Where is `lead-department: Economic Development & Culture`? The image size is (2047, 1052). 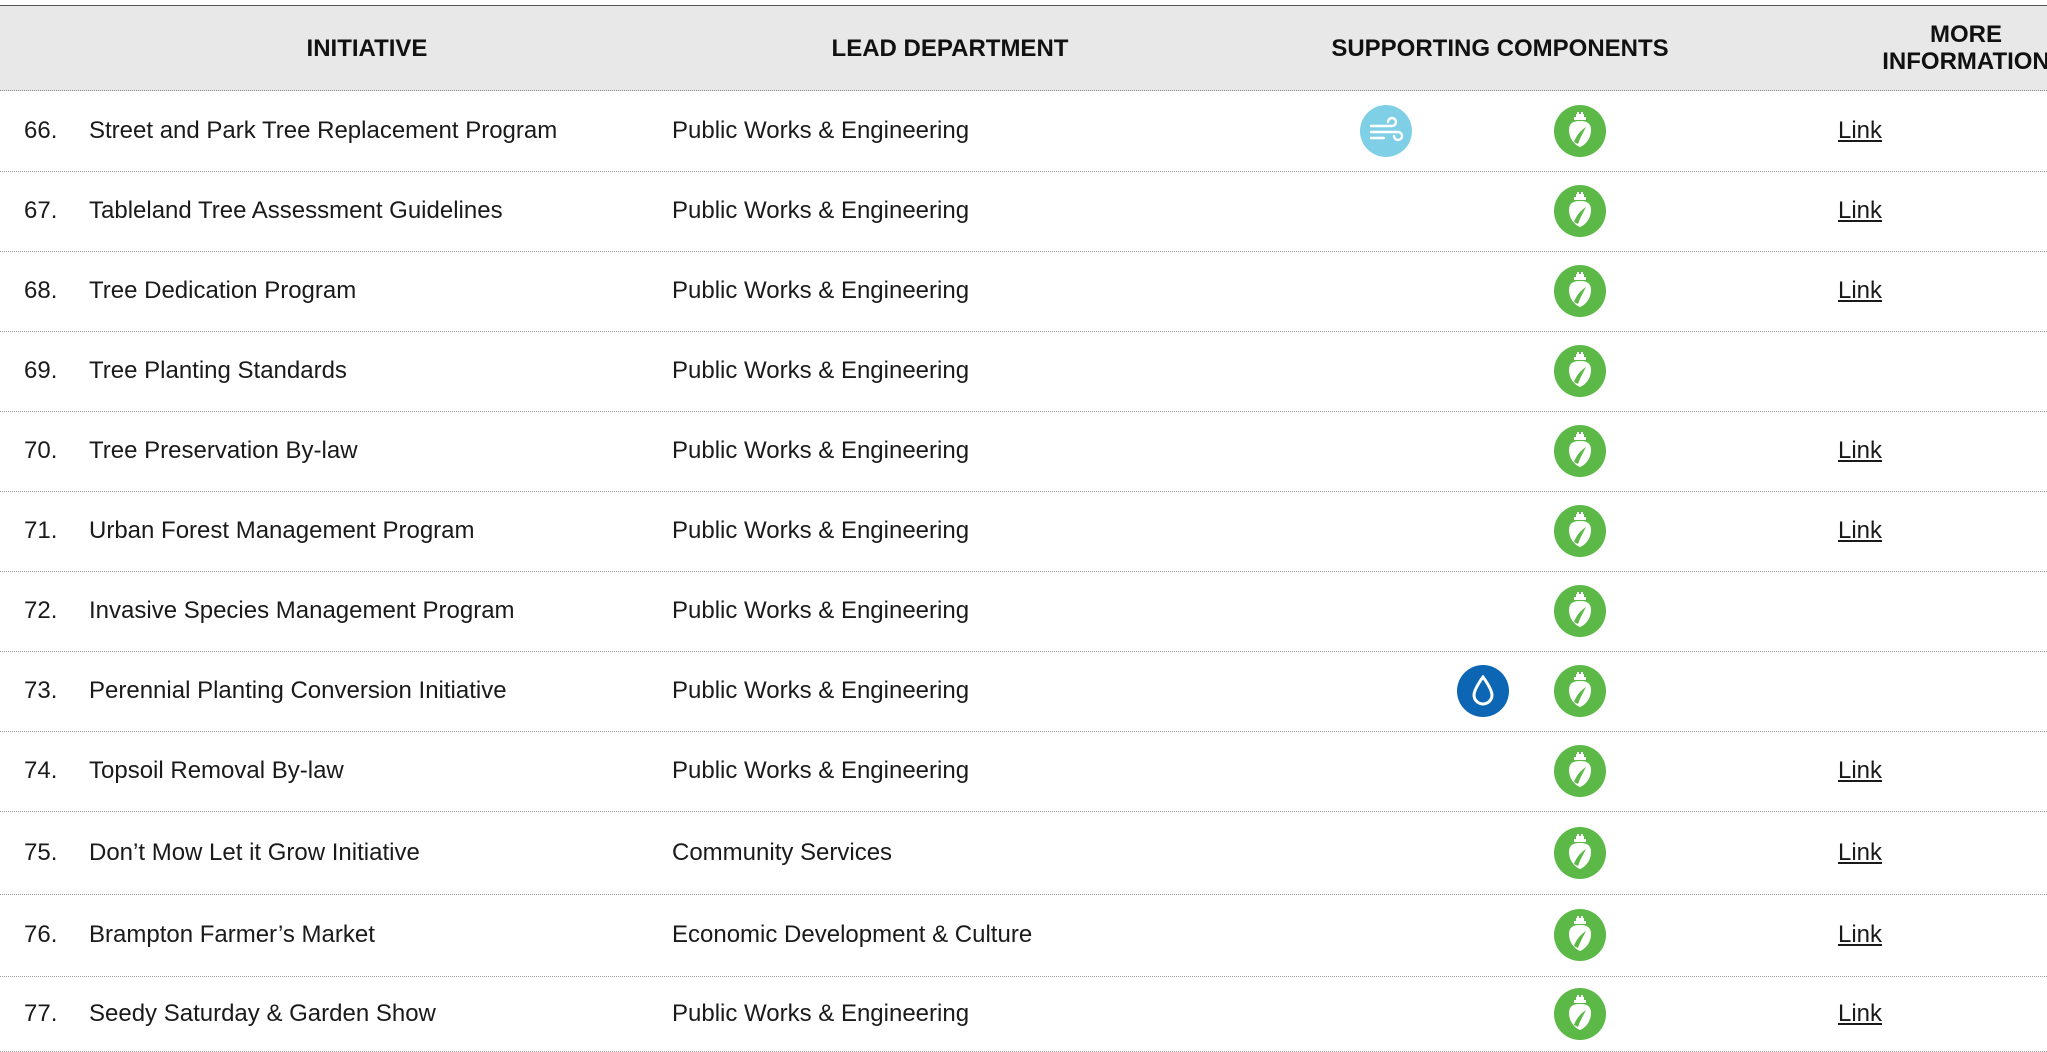
lead-department: Economic Development & Culture is located at coordinates (852, 934).